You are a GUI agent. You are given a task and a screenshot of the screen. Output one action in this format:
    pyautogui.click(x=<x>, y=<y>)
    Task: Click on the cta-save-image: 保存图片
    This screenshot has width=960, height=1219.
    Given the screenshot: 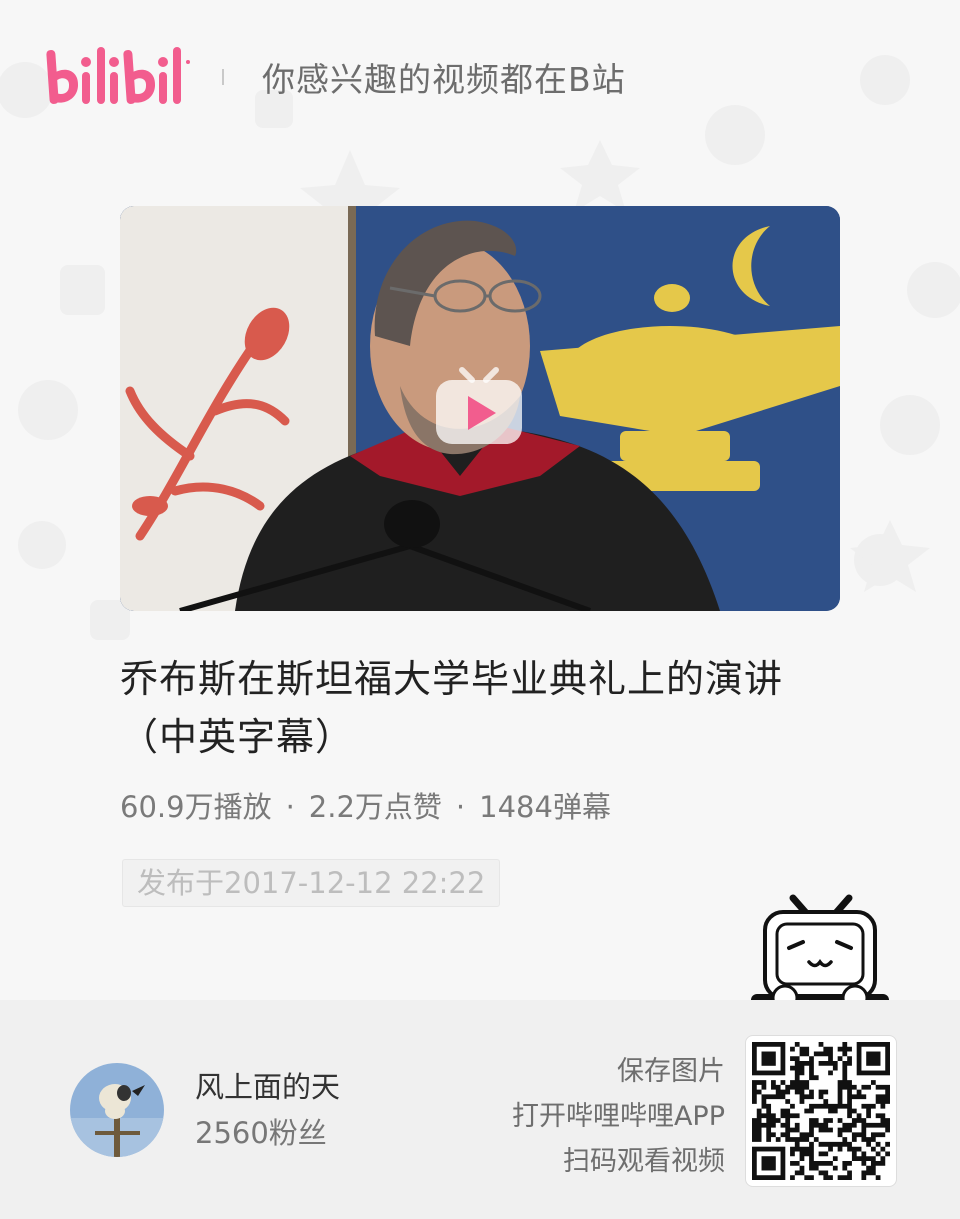 What is the action you would take?
    pyautogui.click(x=671, y=1071)
    